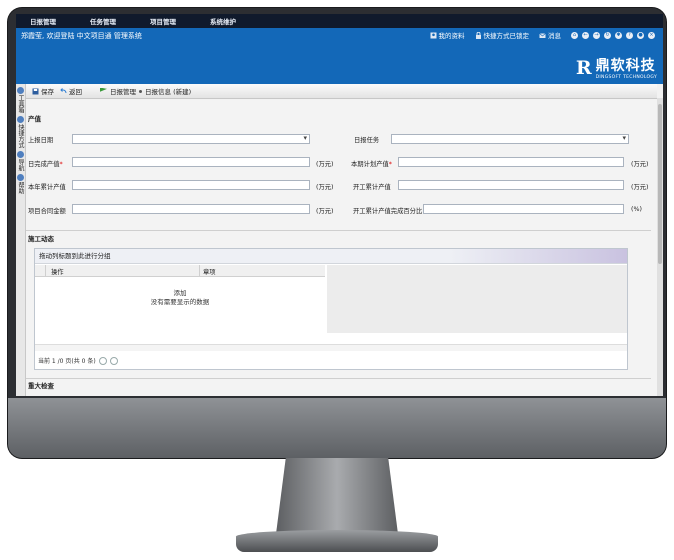 This screenshot has height=560, width=674. I want to click on section-inspection-title: 重大检查, so click(41, 386).